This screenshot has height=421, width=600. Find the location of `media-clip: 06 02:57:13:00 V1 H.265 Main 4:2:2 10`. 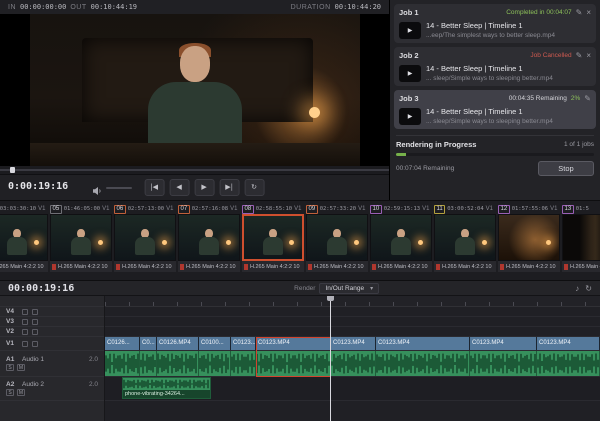

media-clip: 06 02:57:13:00 V1 H.265 Main 4:2:2 10 is located at coordinates (145, 242).